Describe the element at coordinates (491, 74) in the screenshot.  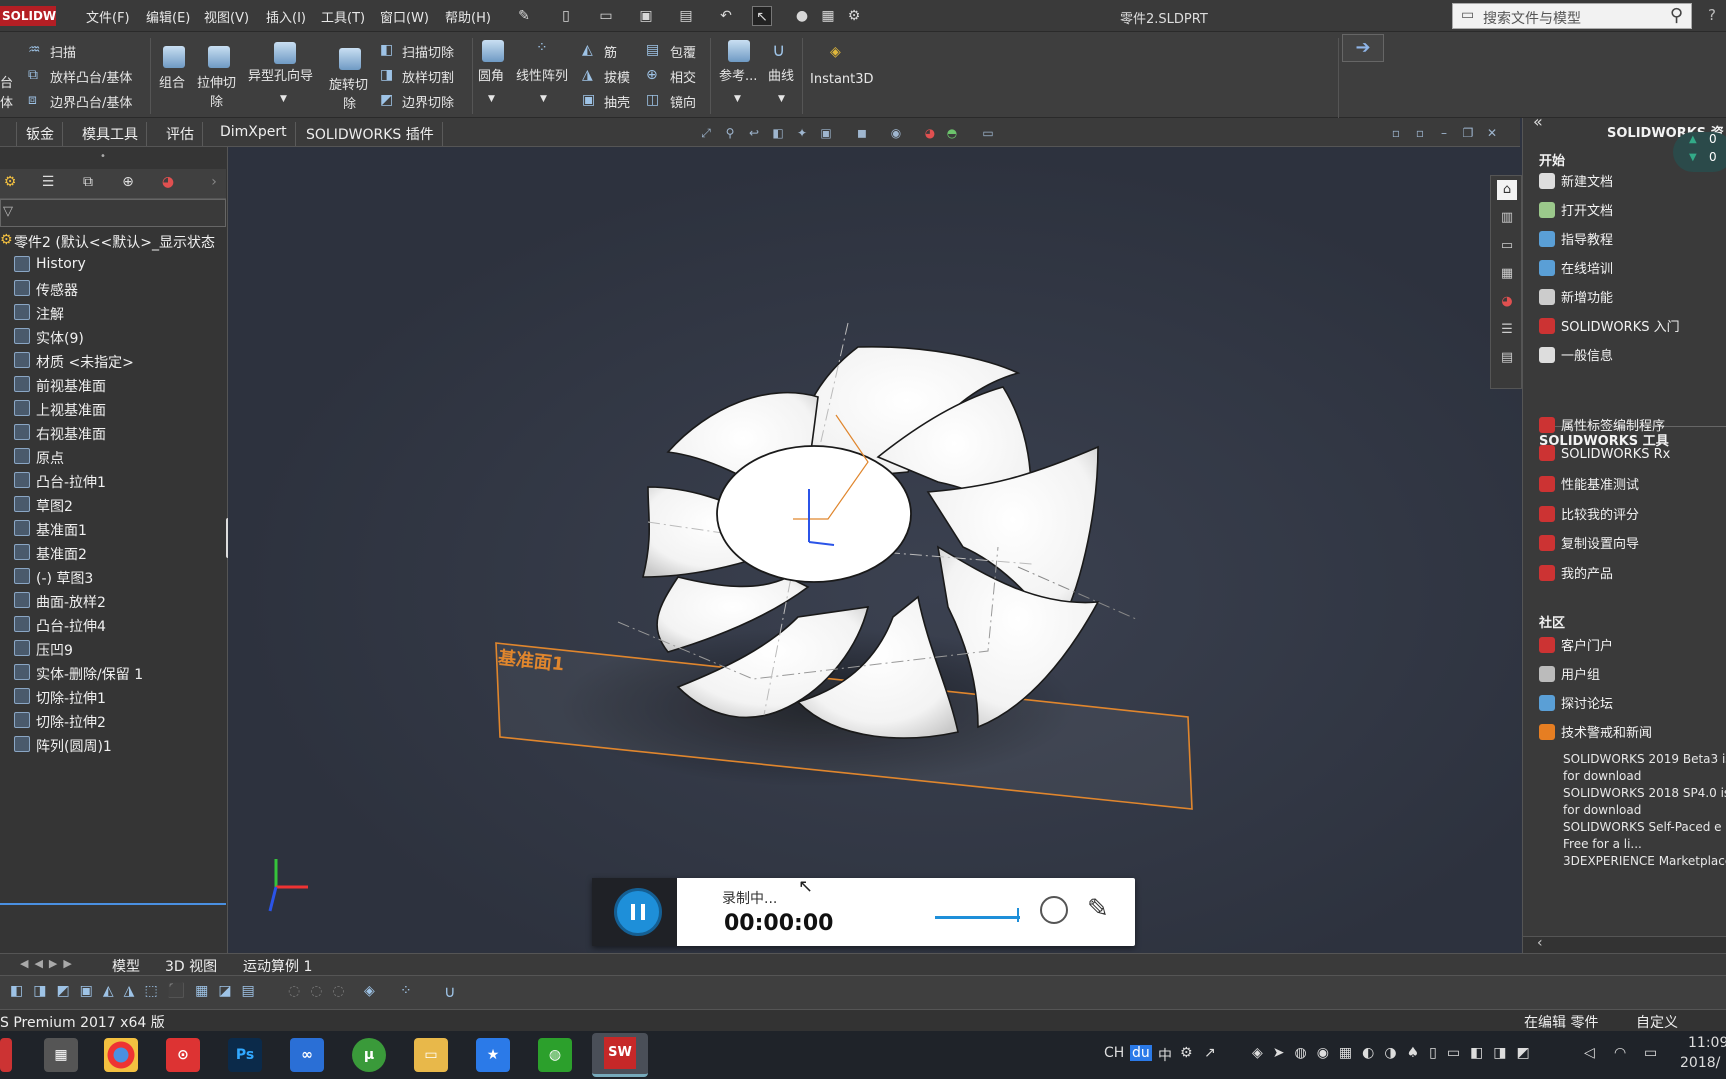
I see `fillet-button: 圆角` at that location.